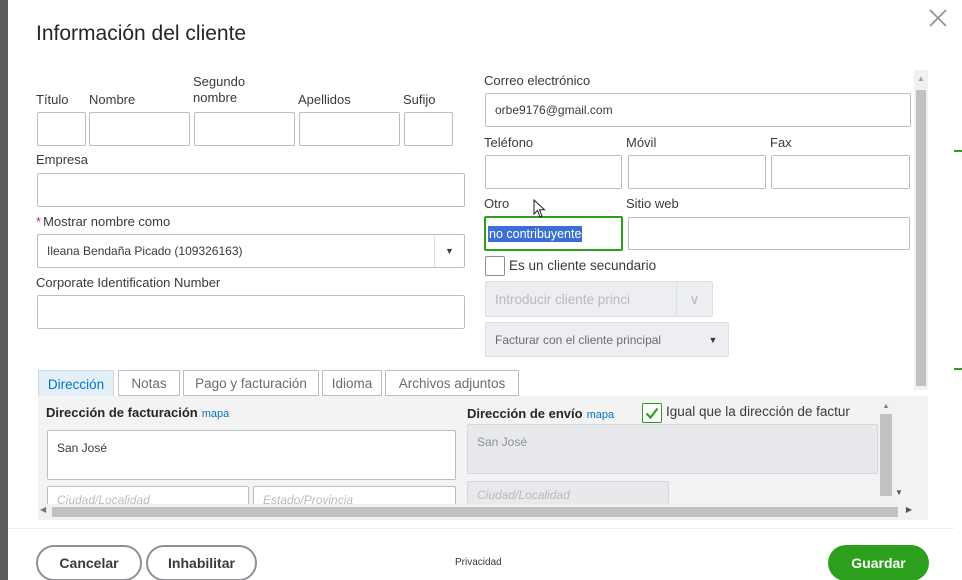  I want to click on shipping-city-input: Ciudad/Localidad, so click(568, 493).